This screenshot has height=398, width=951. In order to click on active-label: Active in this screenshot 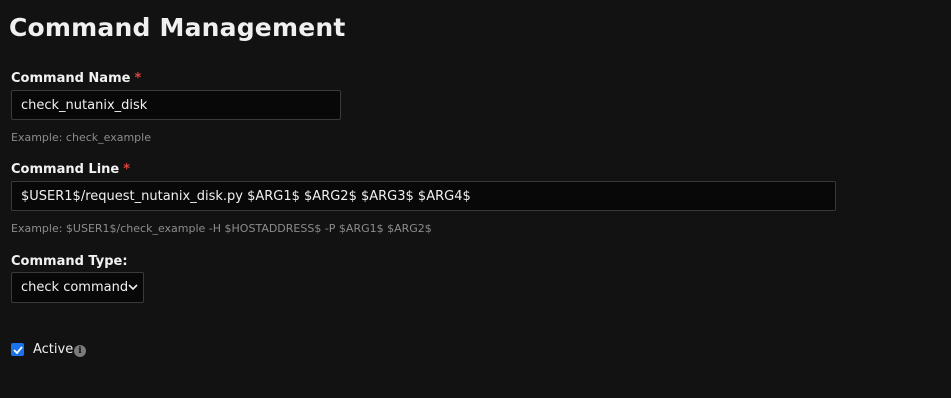, I will do `click(53, 350)`.